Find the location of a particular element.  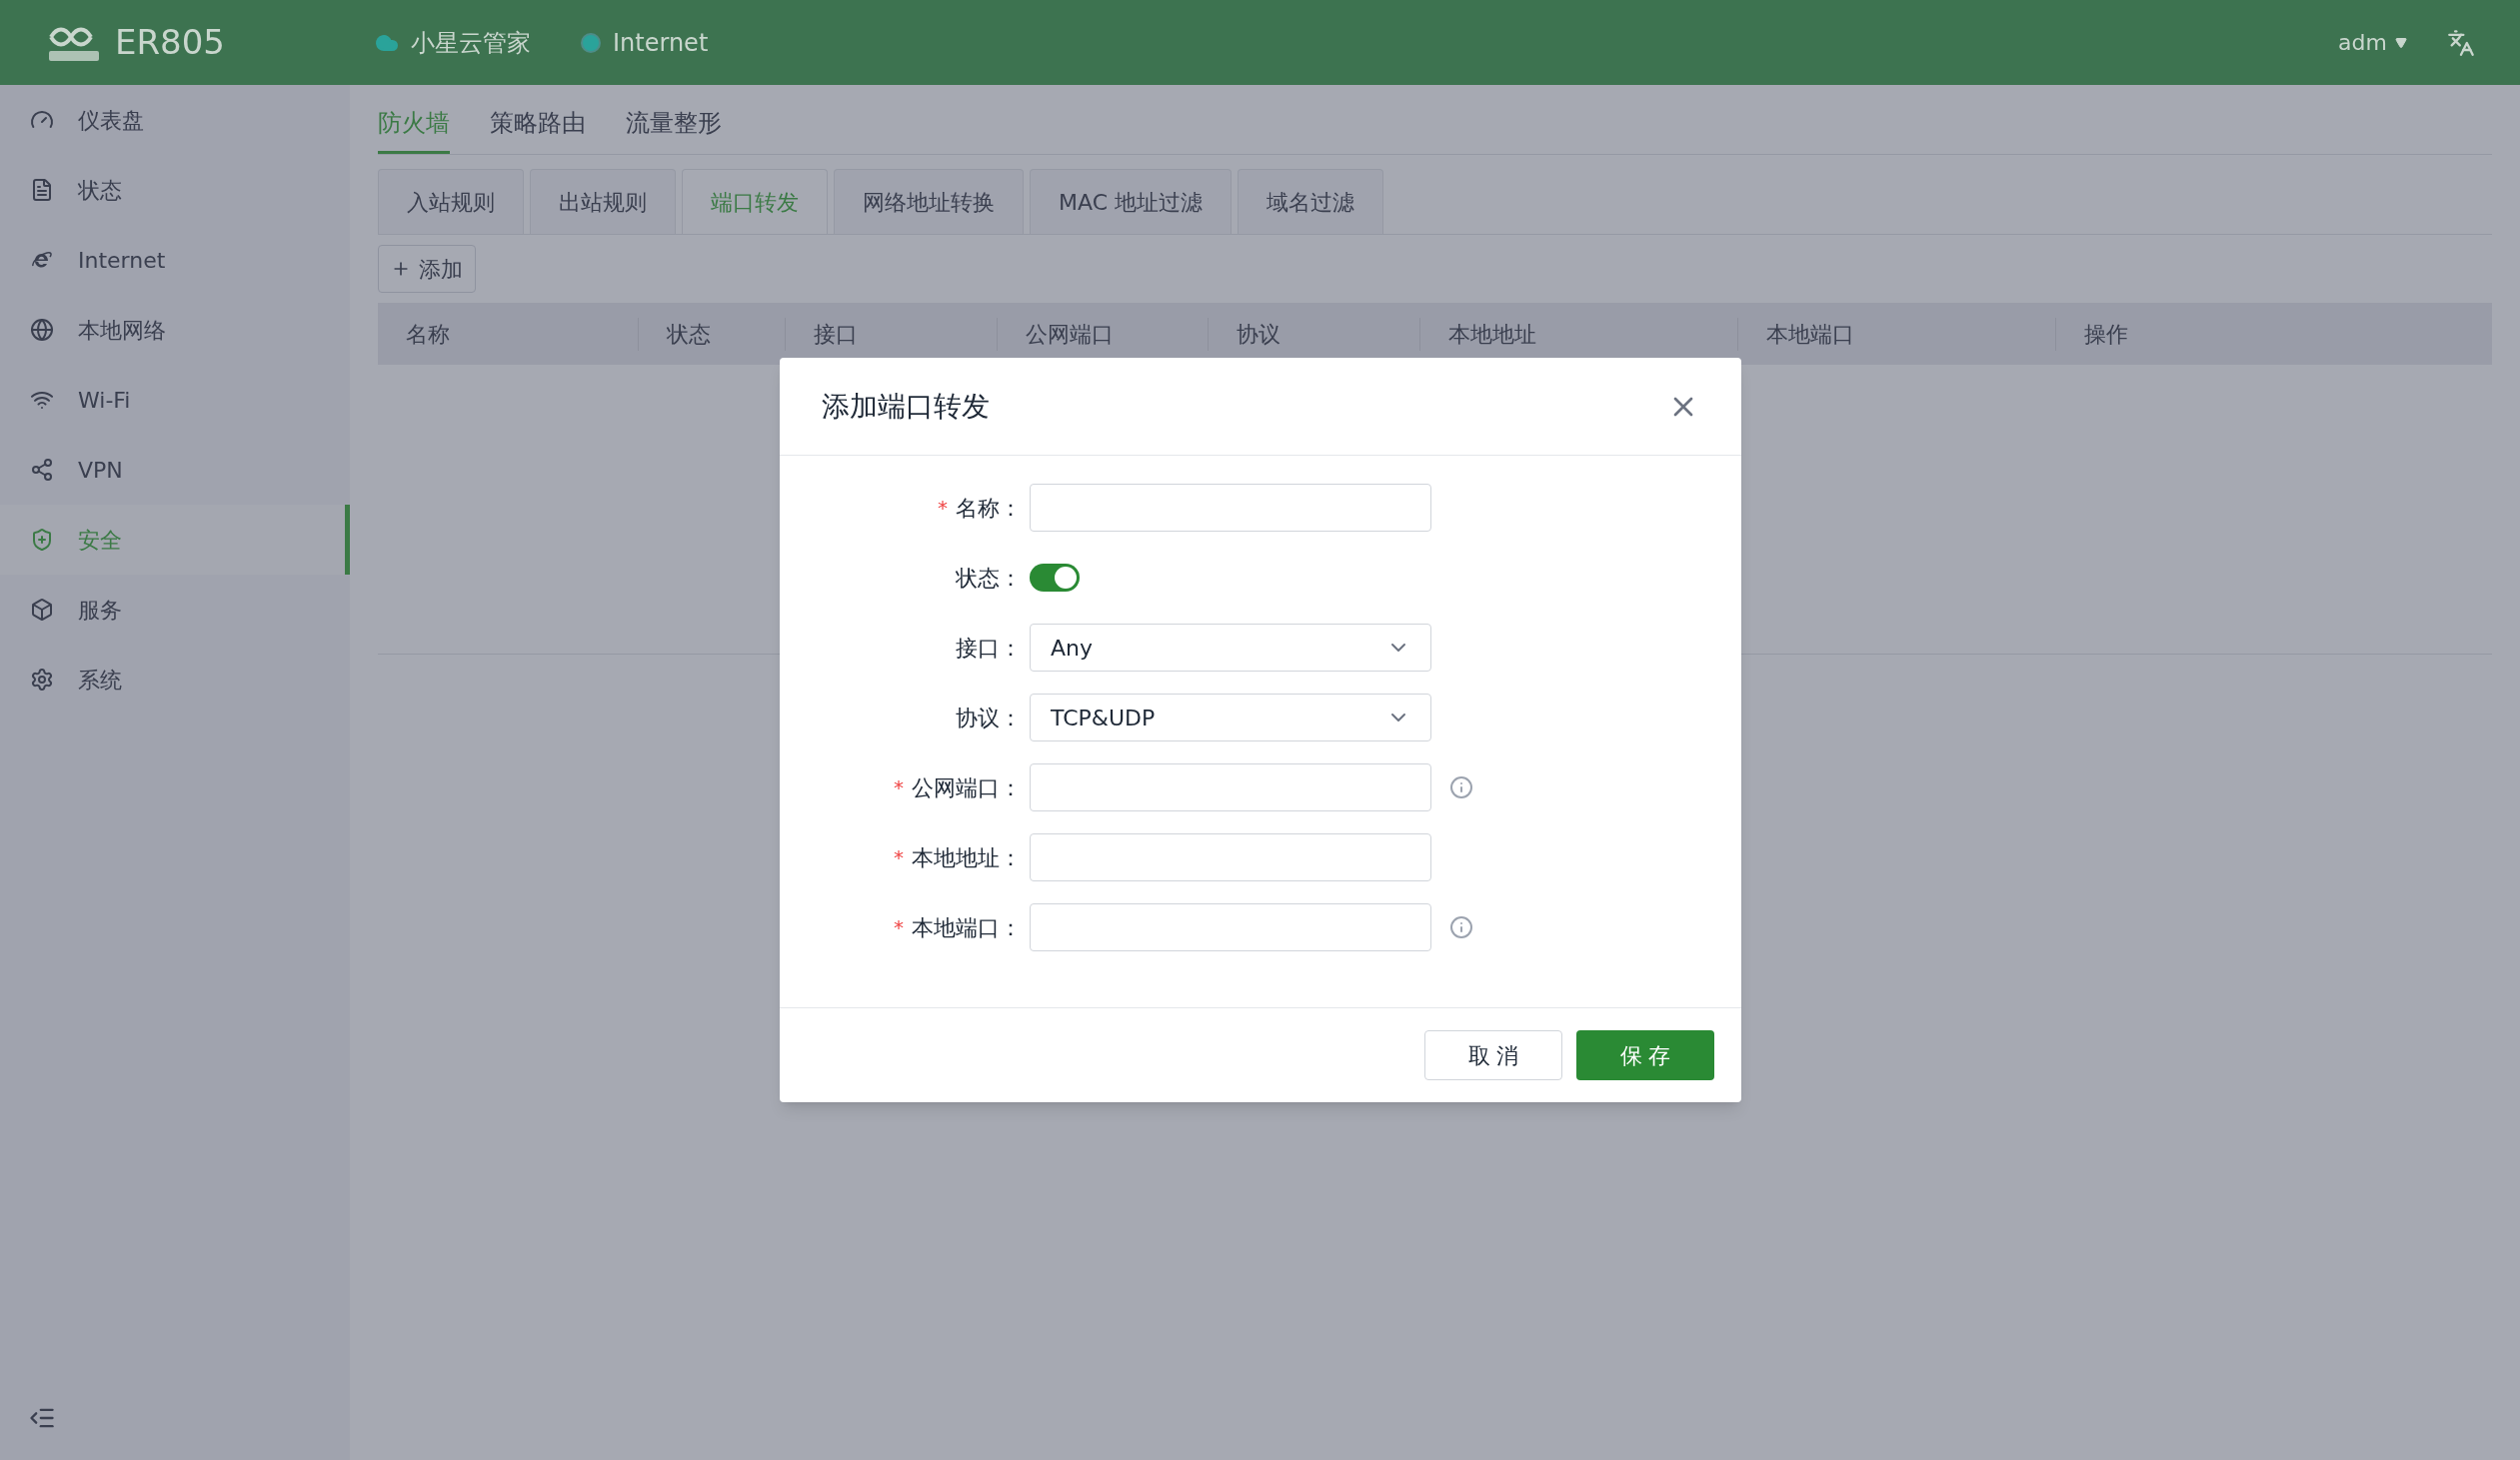

select-field: Any is located at coordinates (1230, 648).